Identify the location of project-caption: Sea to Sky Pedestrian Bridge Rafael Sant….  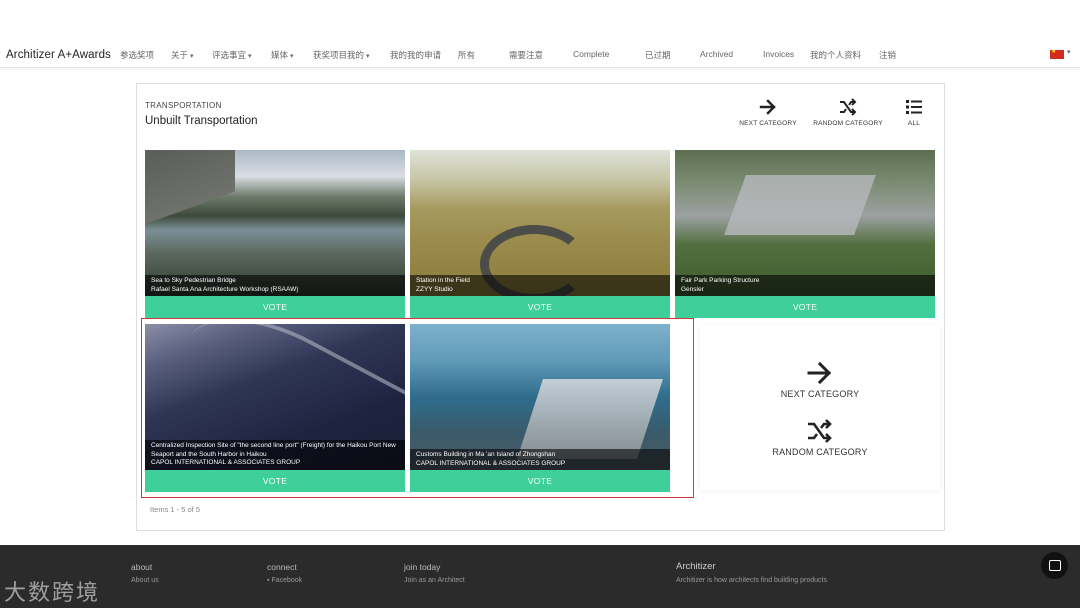
(275, 285).